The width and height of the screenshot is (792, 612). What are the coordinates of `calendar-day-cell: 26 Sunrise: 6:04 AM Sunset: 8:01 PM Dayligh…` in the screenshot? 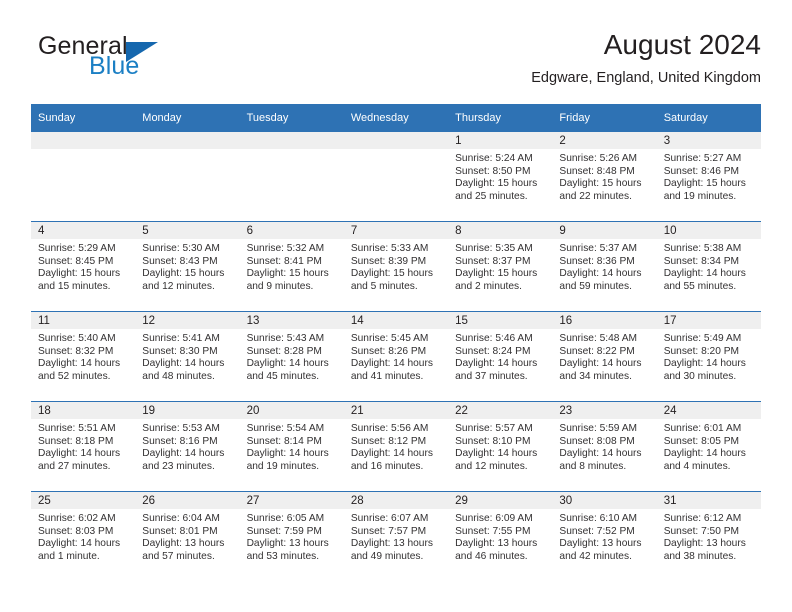 It's located at (187, 536).